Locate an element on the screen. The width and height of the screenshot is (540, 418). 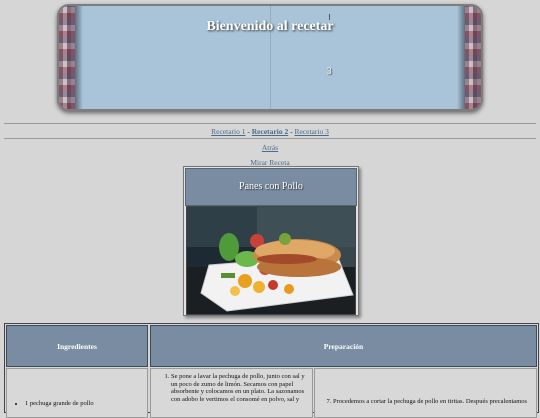
ingredients-list: 1 pechuga grande de pollo is located at coordinates (50, 404).